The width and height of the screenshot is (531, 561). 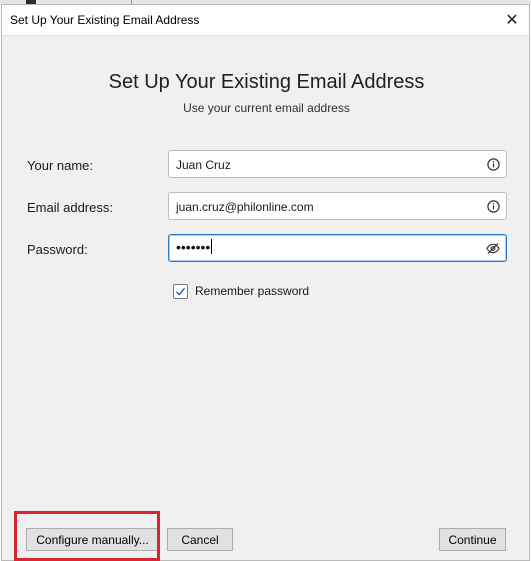 I want to click on continue-button: Continue, so click(x=472, y=539).